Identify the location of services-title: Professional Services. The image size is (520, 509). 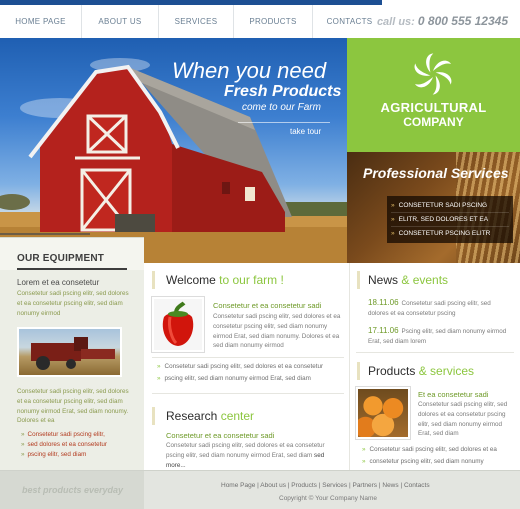
(436, 173).